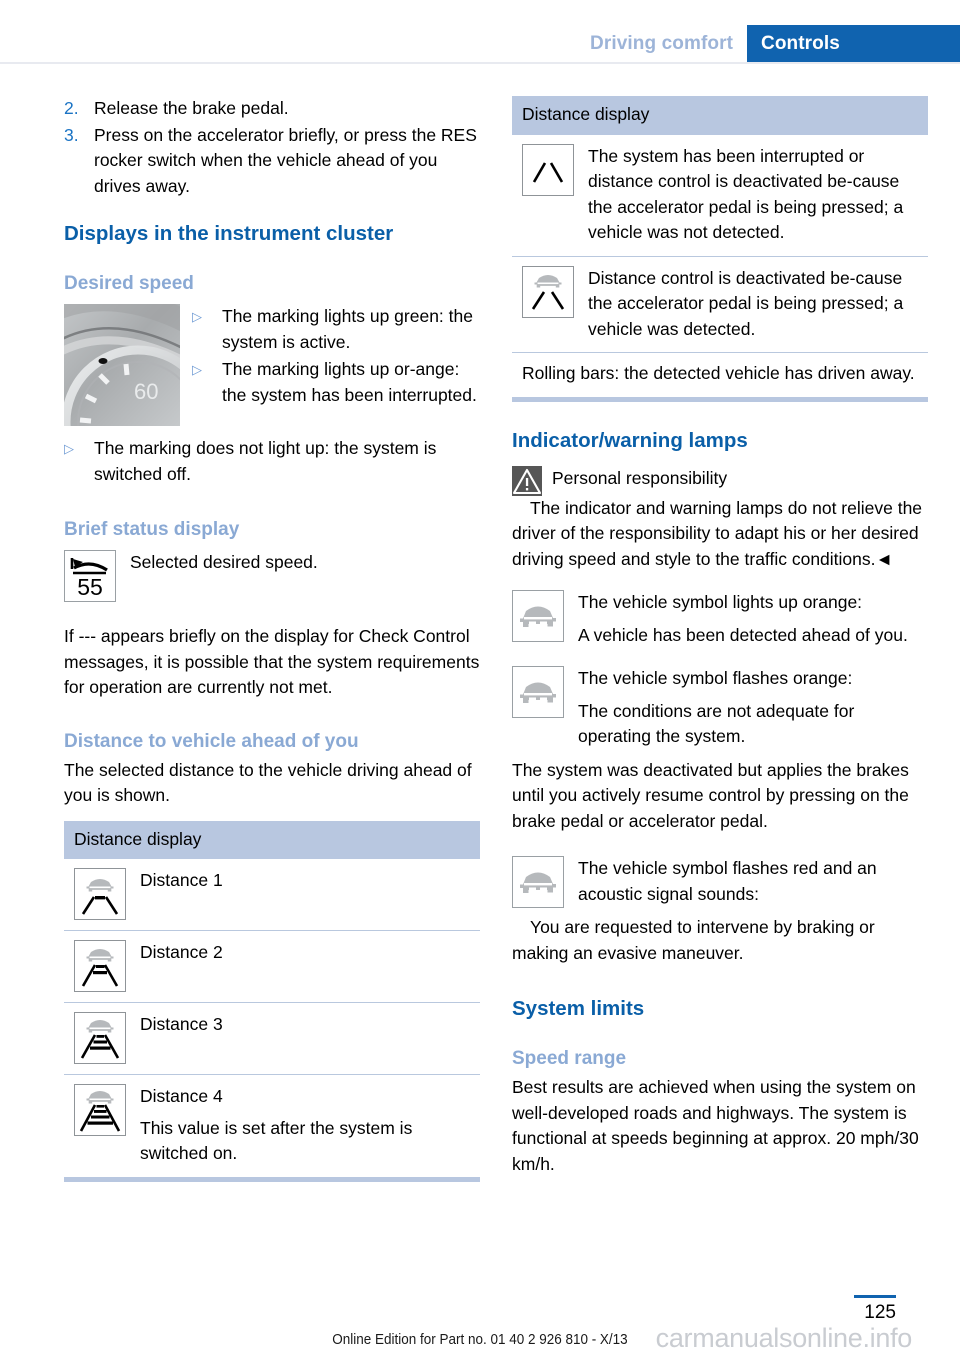 This screenshot has height=1362, width=960. I want to click on distance-2-icon, so click(100, 966).